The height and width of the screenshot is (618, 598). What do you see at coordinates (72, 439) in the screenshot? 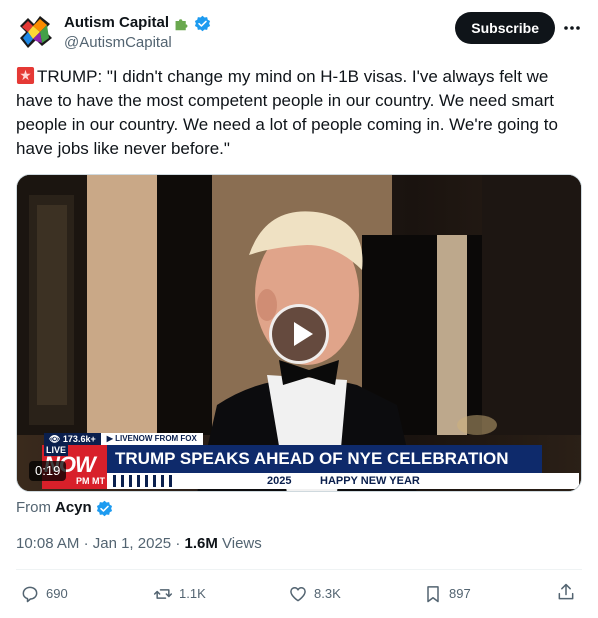
I see `chyron-views: 👁 173.6k+` at bounding box center [72, 439].